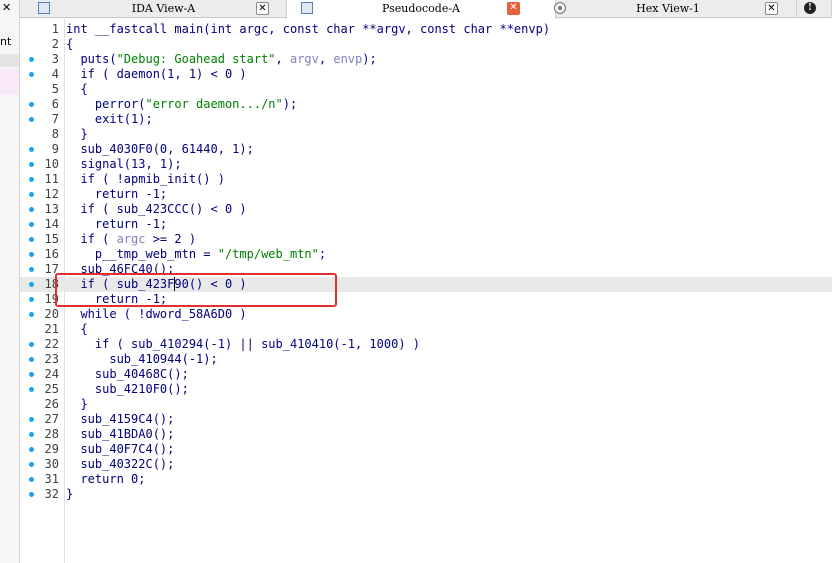  Describe the element at coordinates (51, 329) in the screenshot. I see `line-number: 21` at that location.